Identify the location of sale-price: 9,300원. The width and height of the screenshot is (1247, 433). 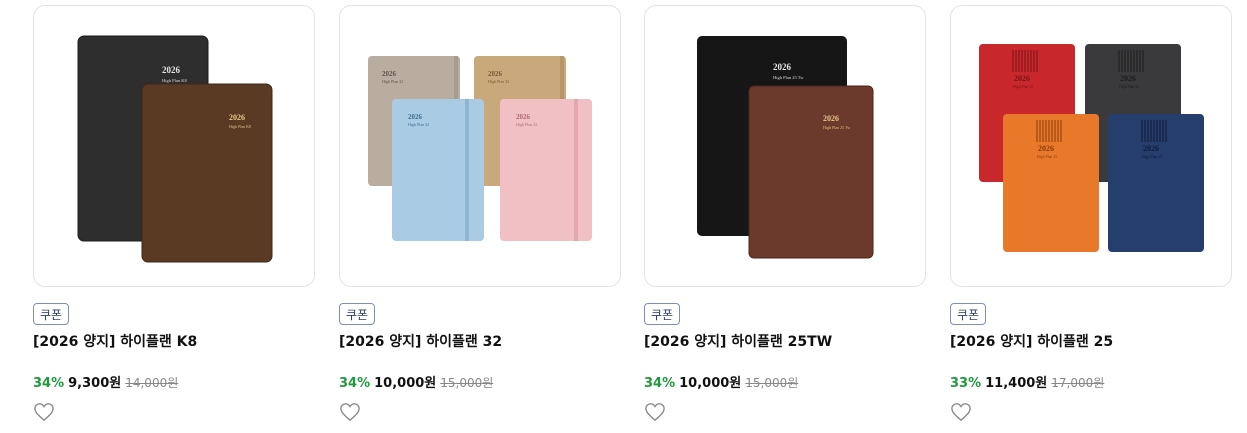
(95, 383).